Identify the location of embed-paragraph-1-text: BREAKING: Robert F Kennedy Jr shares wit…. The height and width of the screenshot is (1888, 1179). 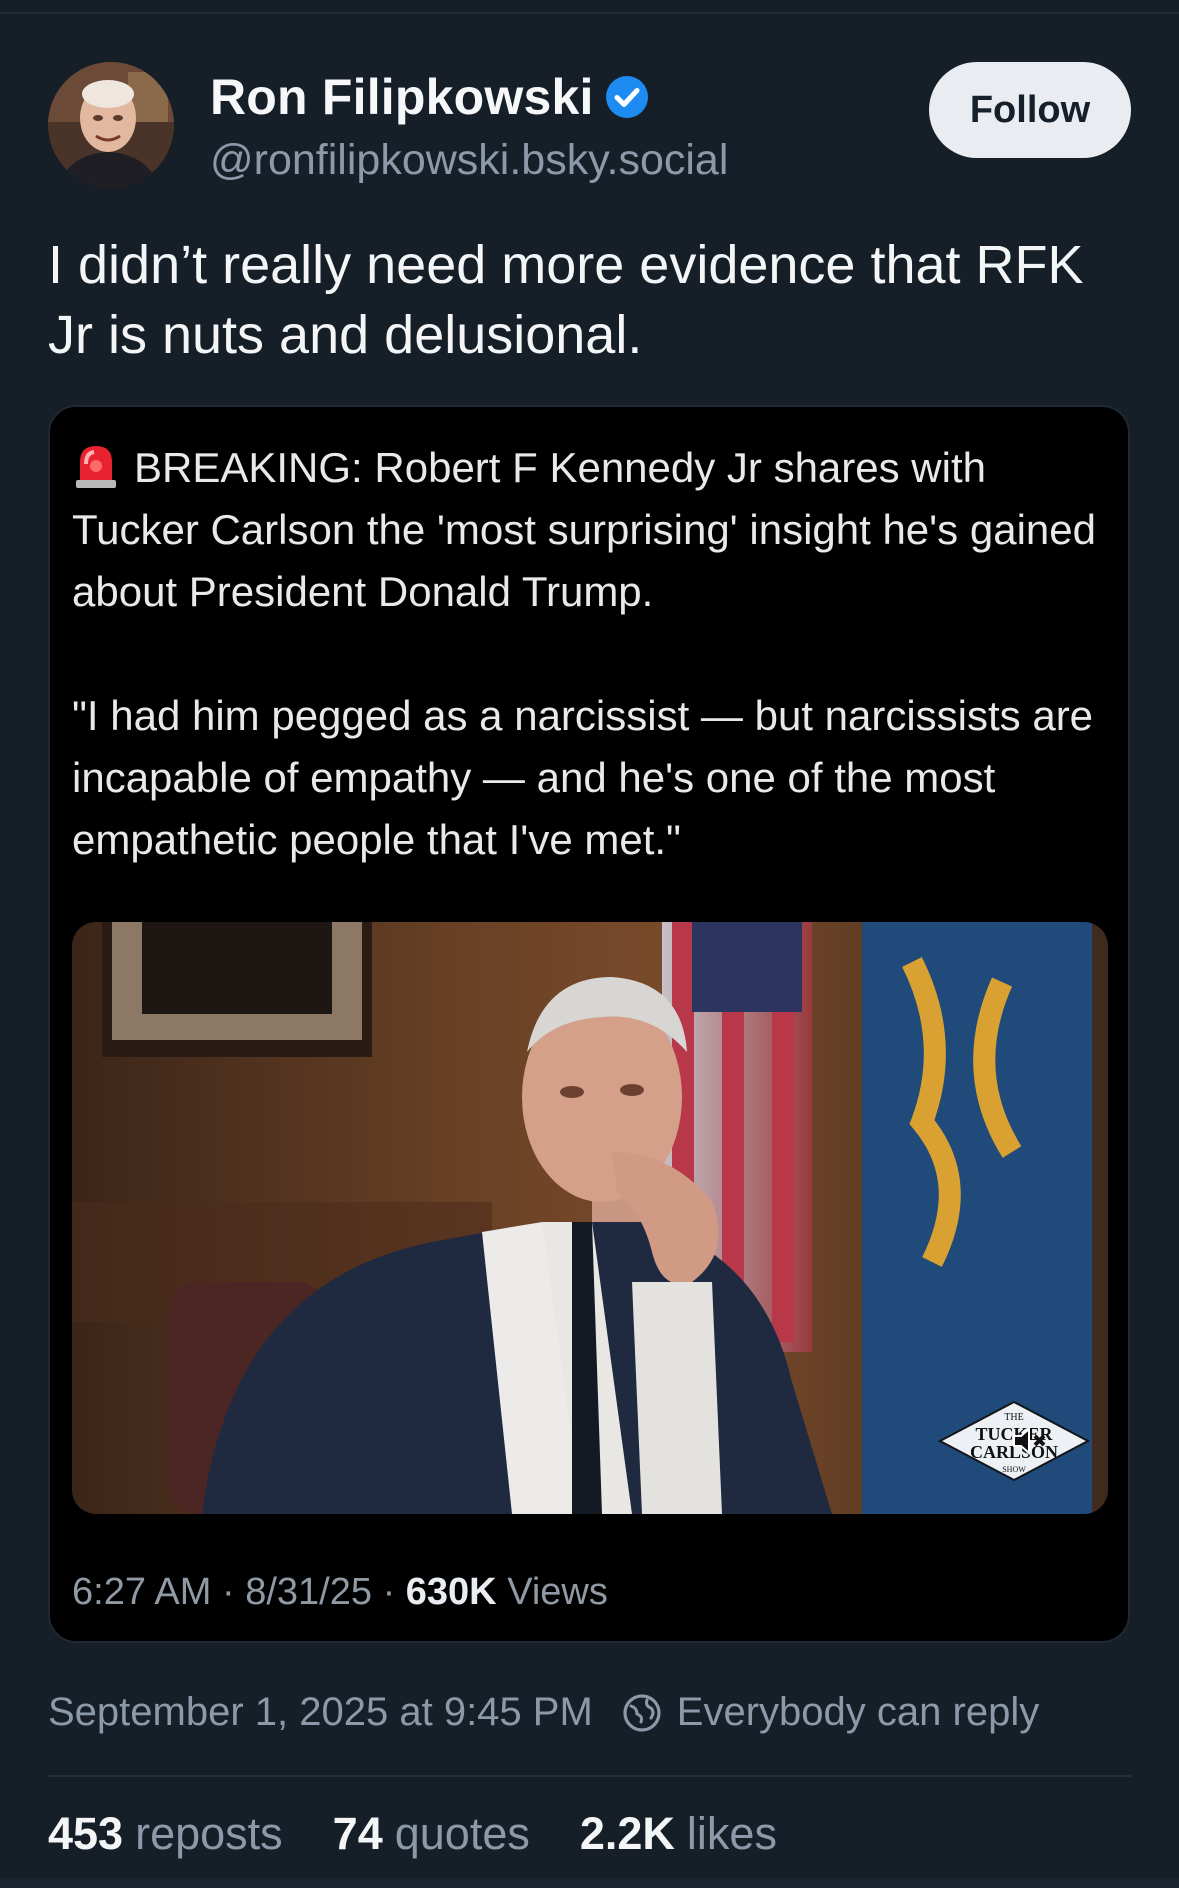
(584, 529).